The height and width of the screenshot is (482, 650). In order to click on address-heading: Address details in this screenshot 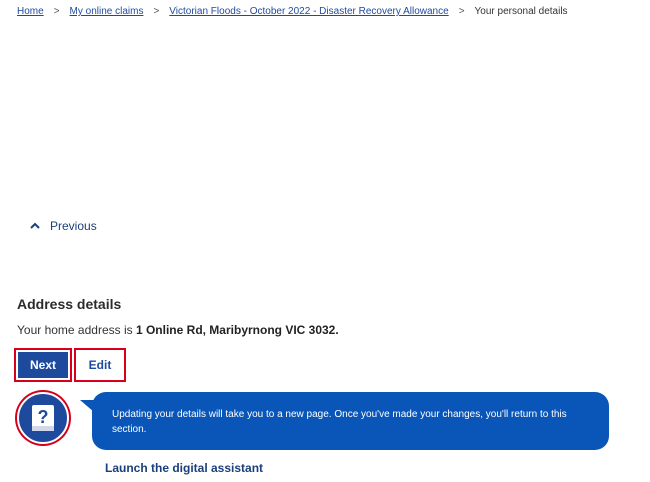, I will do `click(69, 304)`.